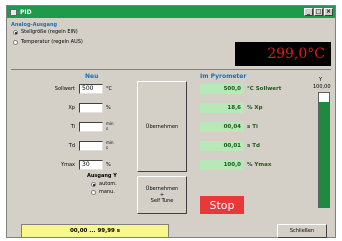 The width and height of the screenshot is (342, 241). I want to click on title-bar: PID _ □ ×, so click(171, 12).